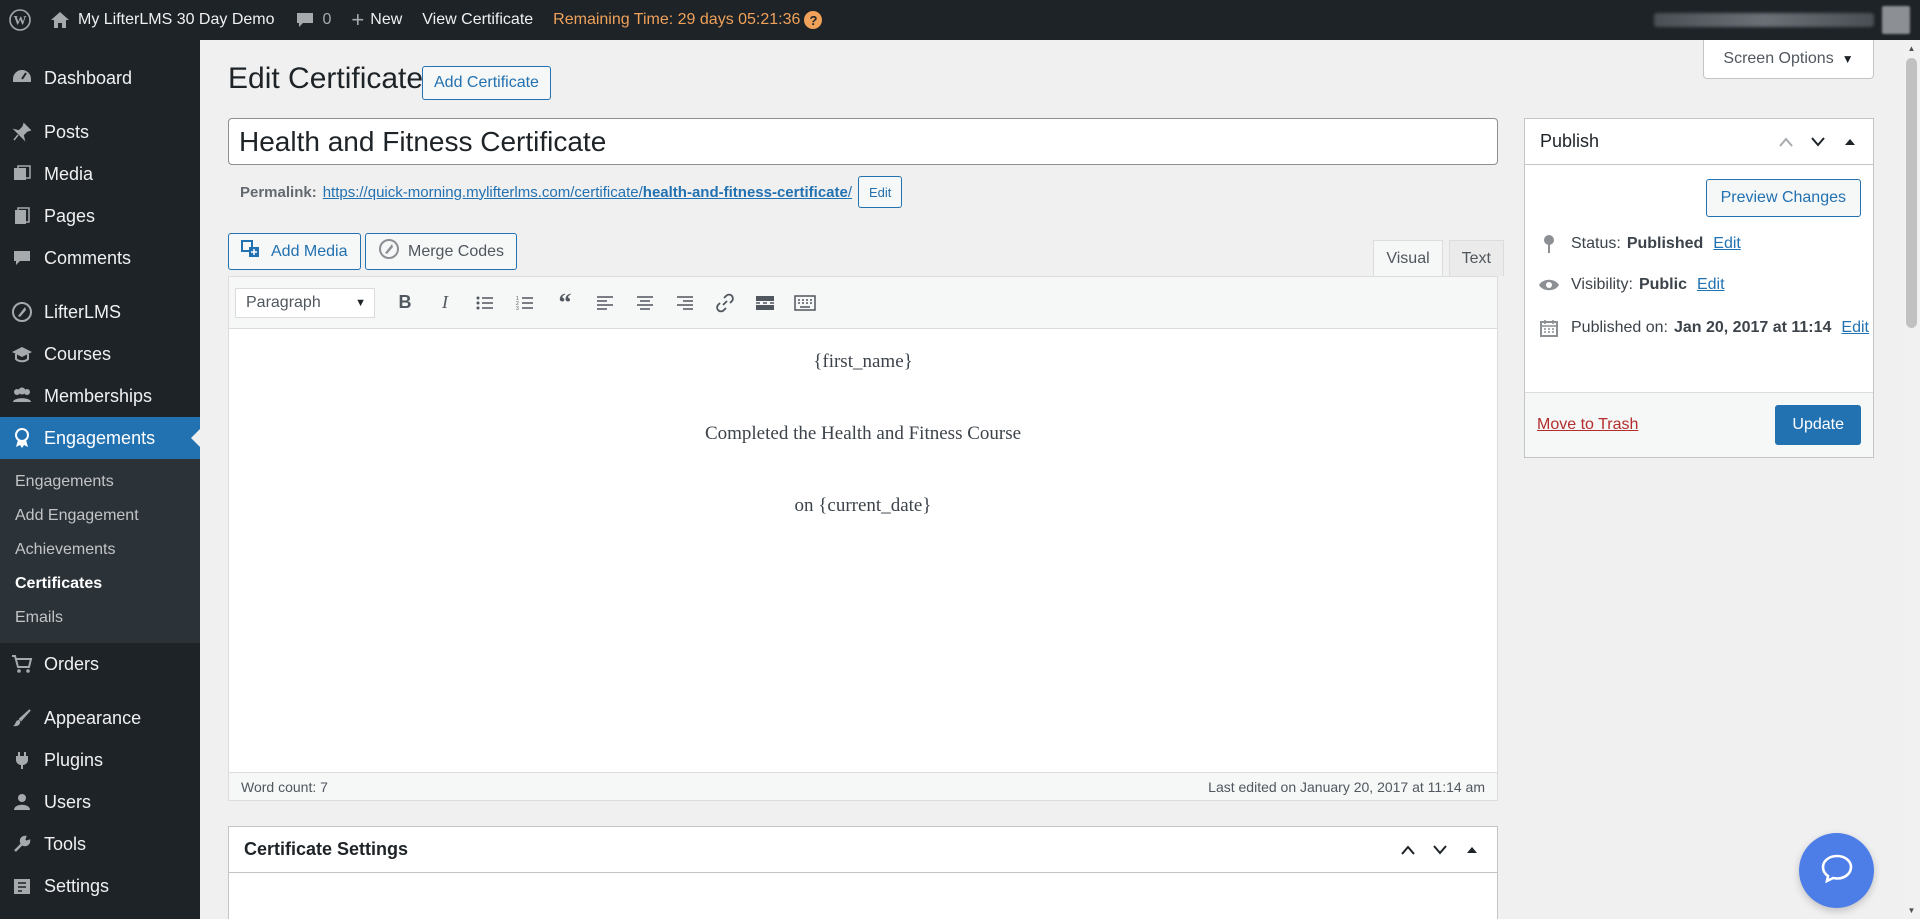  Describe the element at coordinates (1619, 327) in the screenshot. I see `published-label: Published on:` at that location.